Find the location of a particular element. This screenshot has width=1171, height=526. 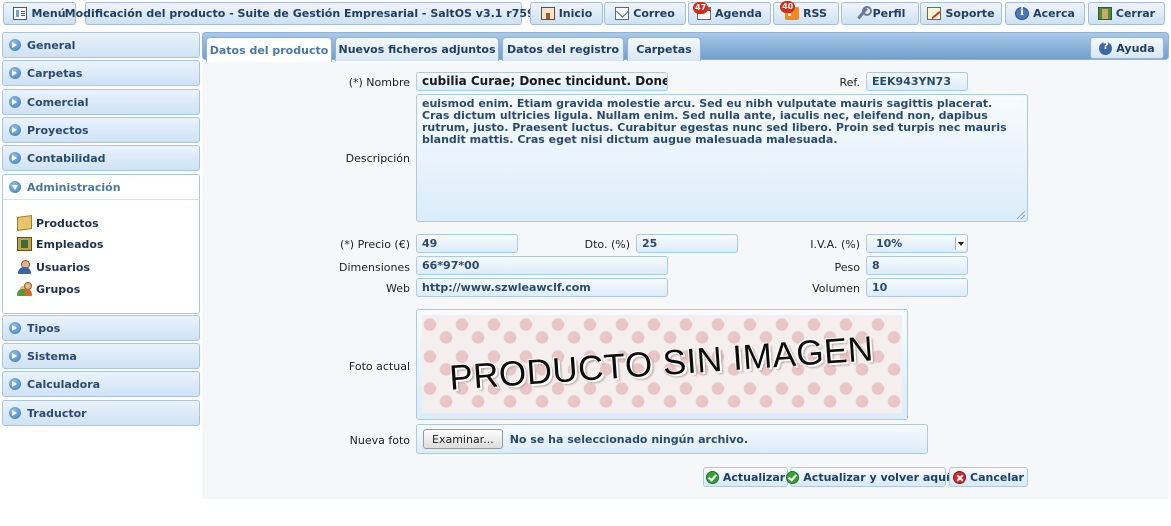

help-button: Ayuda is located at coordinates (1127, 48).